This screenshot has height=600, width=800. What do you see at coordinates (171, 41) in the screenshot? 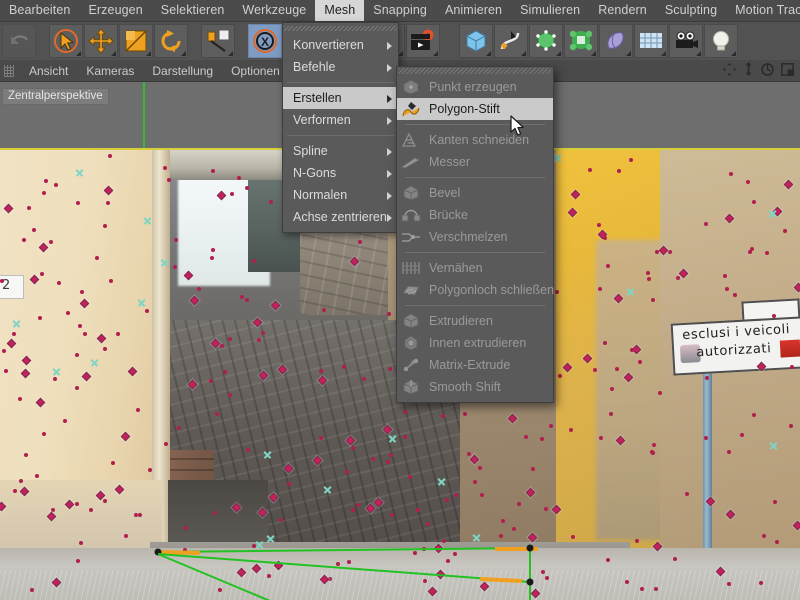
I see `rotate-tool-icon` at bounding box center [171, 41].